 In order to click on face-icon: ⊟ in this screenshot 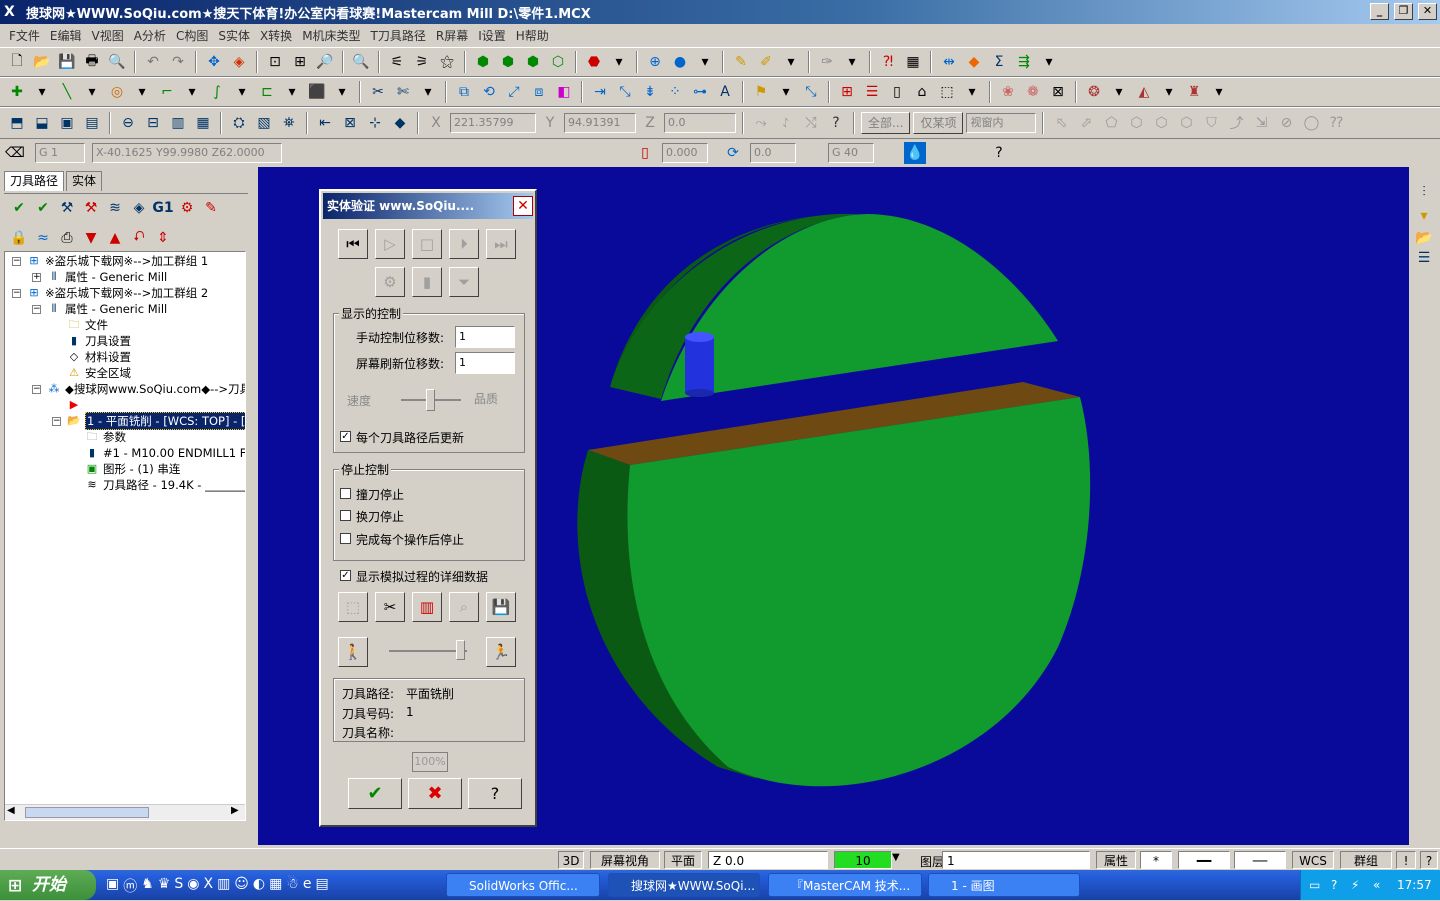, I will do `click(153, 123)`.